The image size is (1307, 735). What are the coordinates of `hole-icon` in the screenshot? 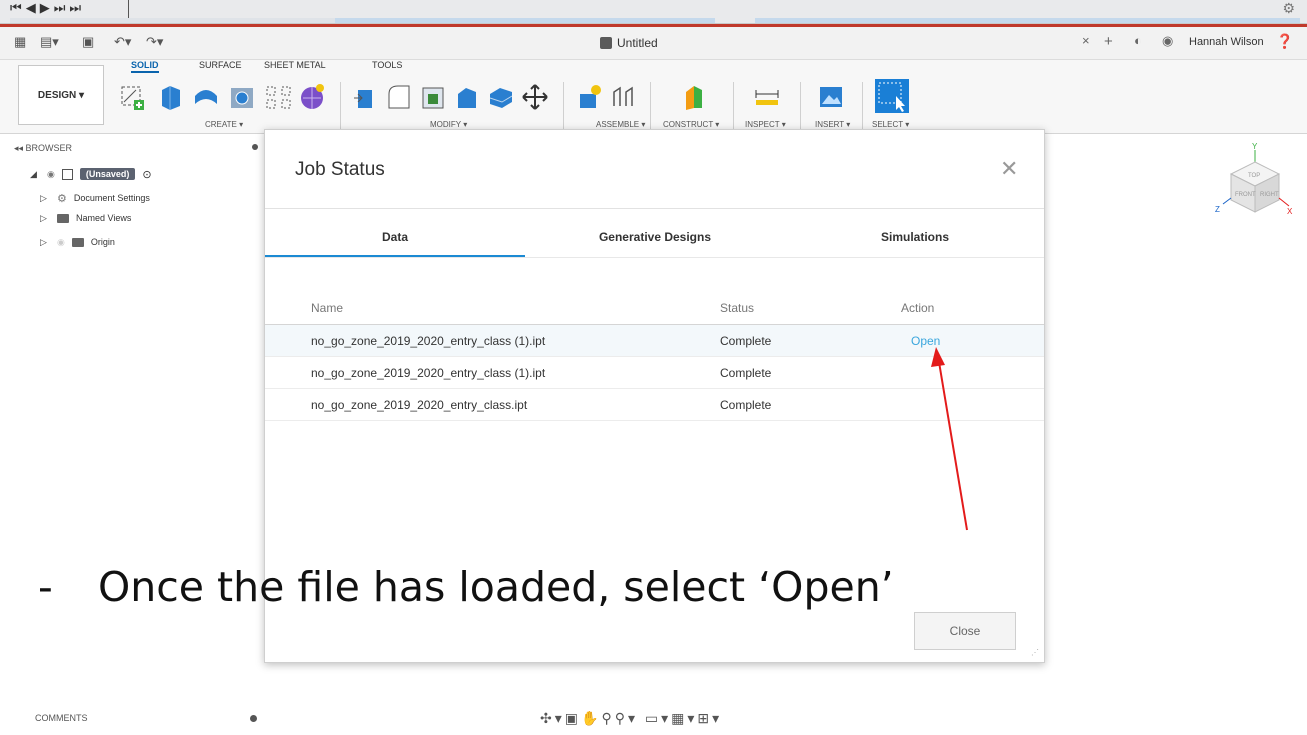 It's located at (242, 97).